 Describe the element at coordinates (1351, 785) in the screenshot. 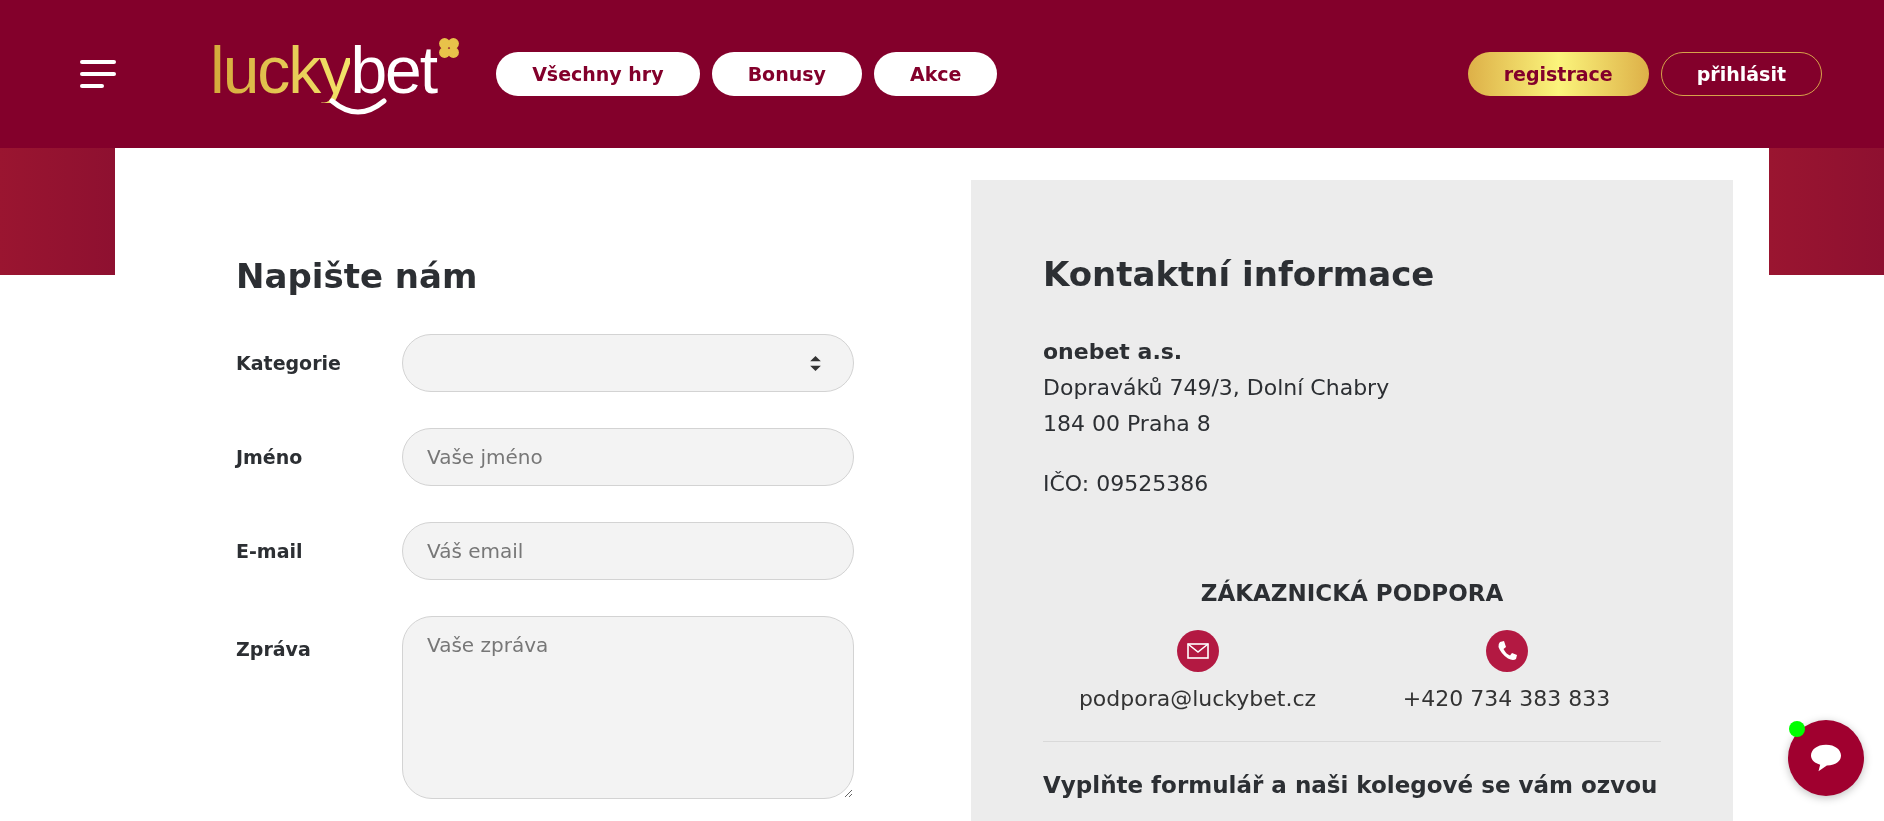

I see `form-note: Vyplňte formulář a naši kolegové se vám ozvou` at that location.